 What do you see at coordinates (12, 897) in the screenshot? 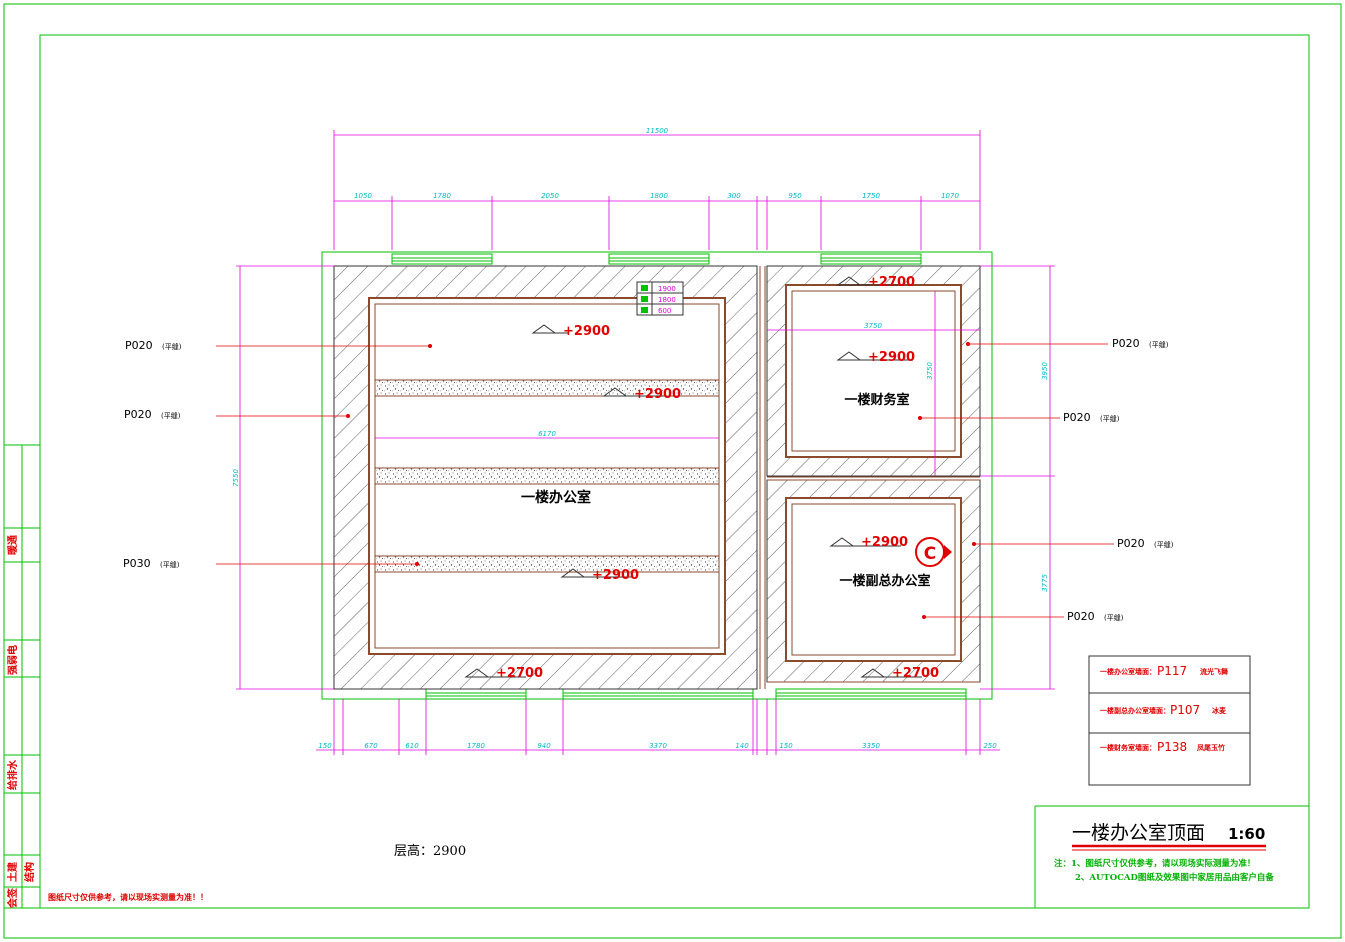
I see `tb-countersign: 会签` at bounding box center [12, 897].